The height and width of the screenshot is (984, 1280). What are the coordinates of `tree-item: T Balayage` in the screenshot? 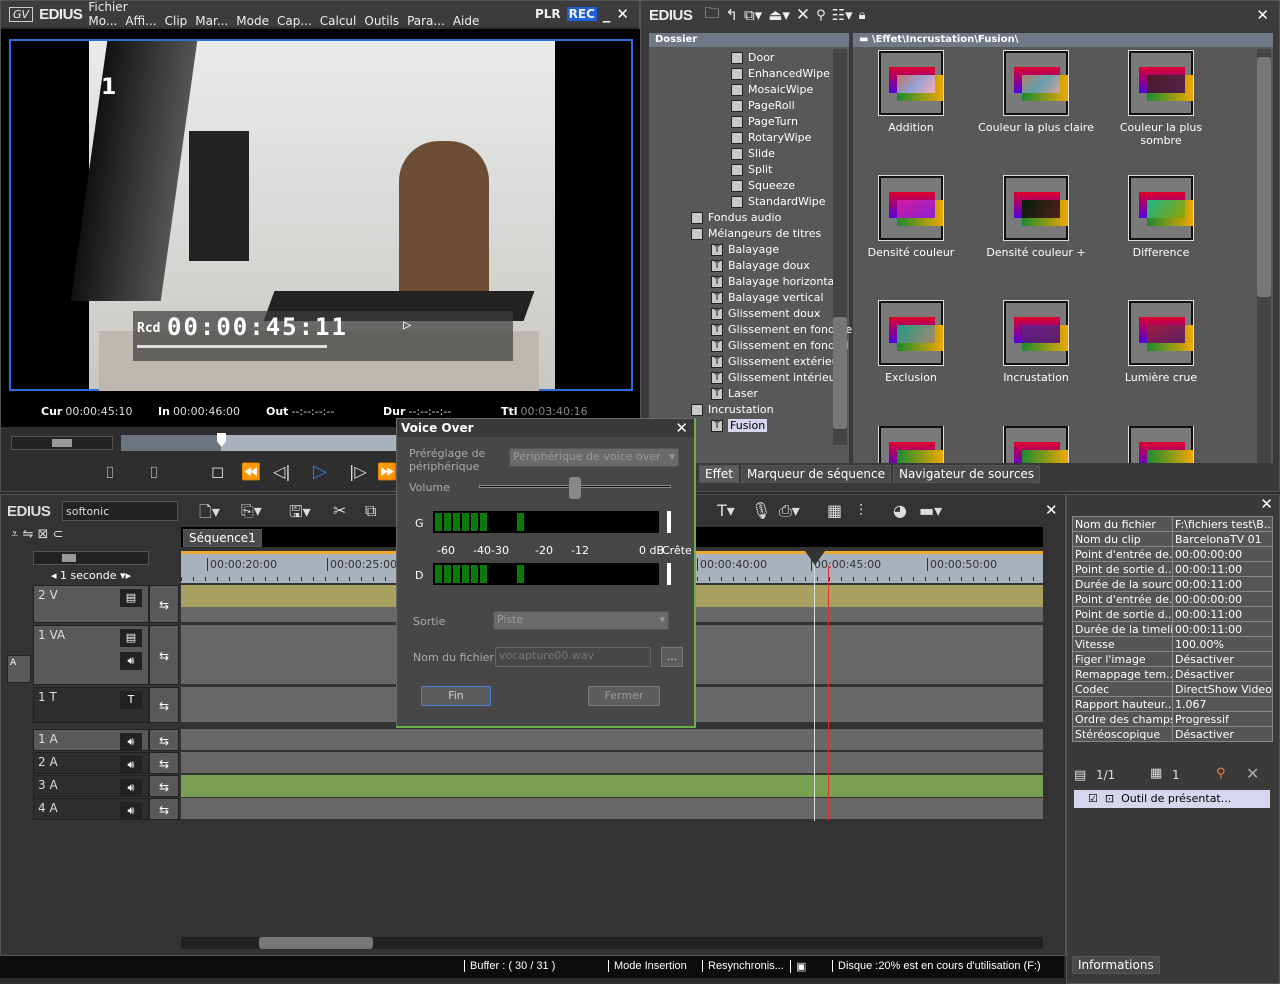 It's located at (745, 249).